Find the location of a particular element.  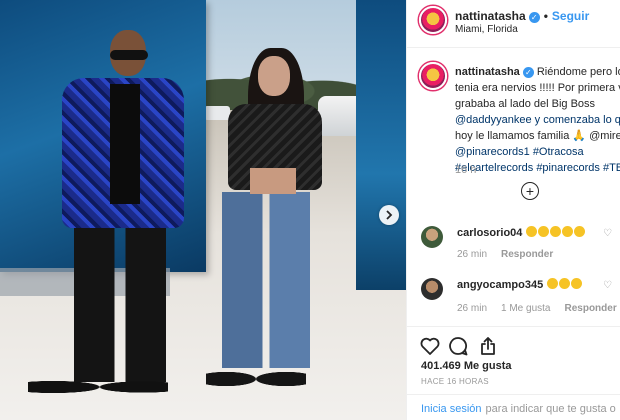

post-header: nattinatasha ✓ • Seguir Miami, Florida is located at coordinates (513, 24).